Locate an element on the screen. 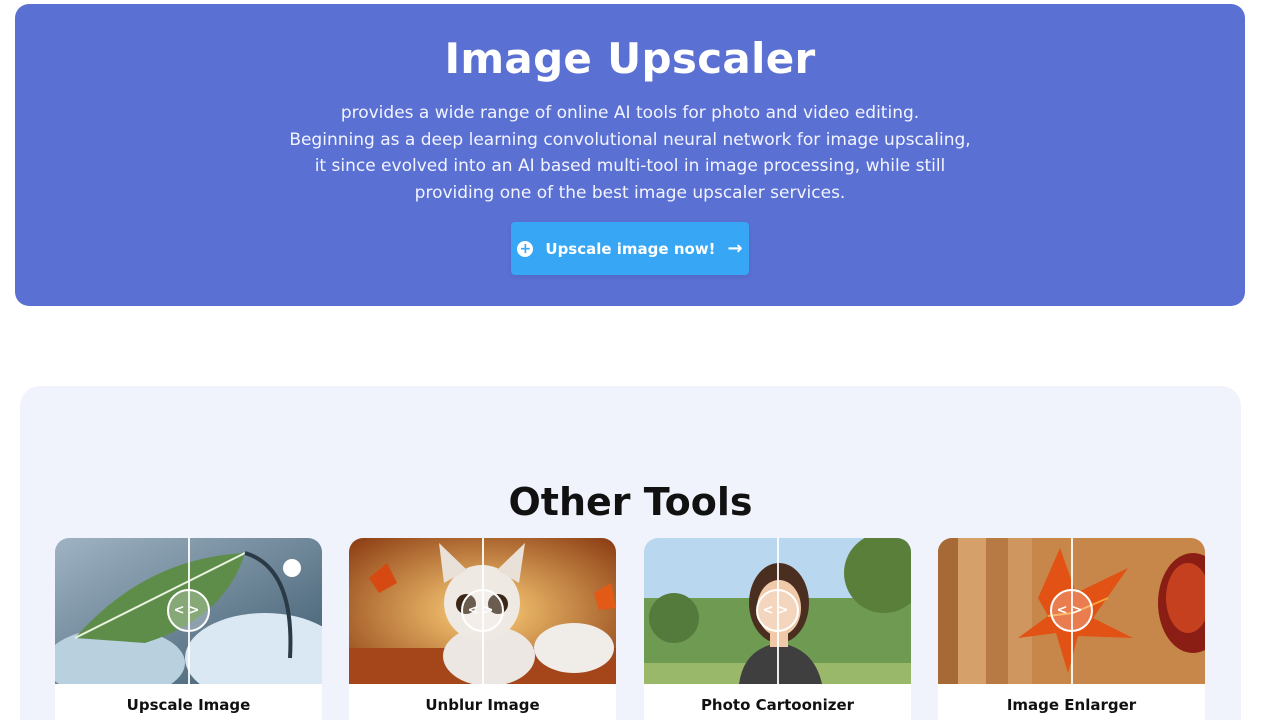 This screenshot has height=720, width=1280. upscale-now-label: Upscale image now! is located at coordinates (630, 248).